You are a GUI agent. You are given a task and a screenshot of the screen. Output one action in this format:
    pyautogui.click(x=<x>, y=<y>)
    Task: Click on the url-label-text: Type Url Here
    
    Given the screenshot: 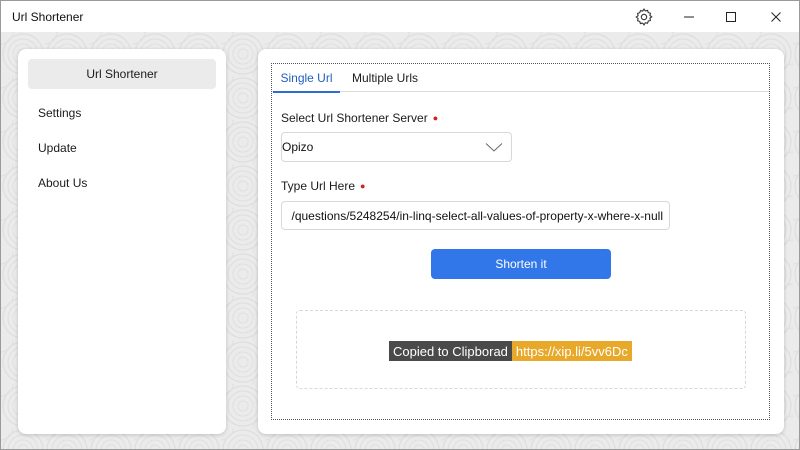 What is the action you would take?
    pyautogui.click(x=318, y=186)
    